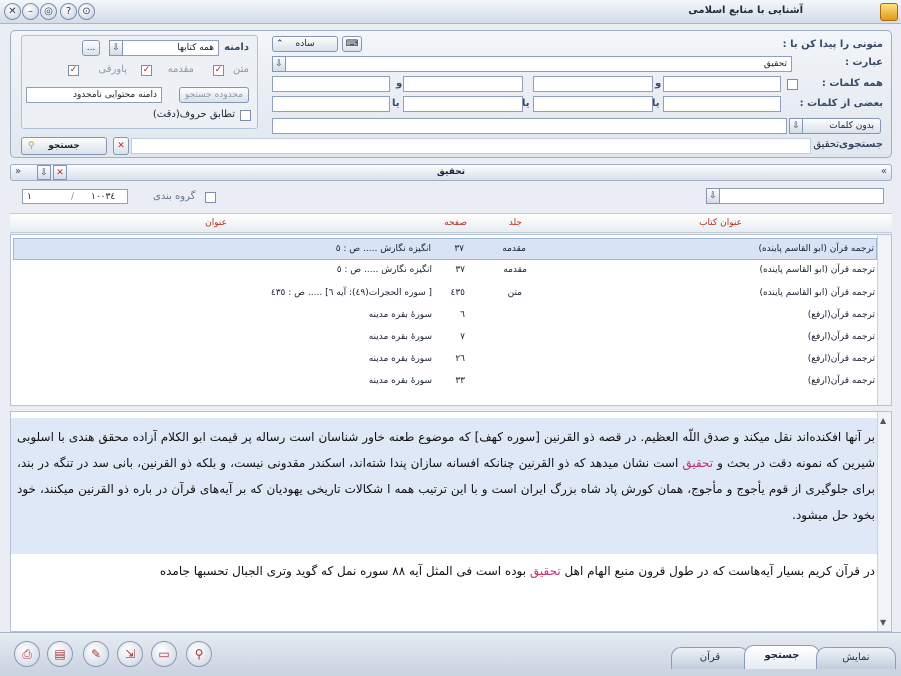 The height and width of the screenshot is (676, 901). I want to click on cell-page: ٣٣, so click(460, 381).